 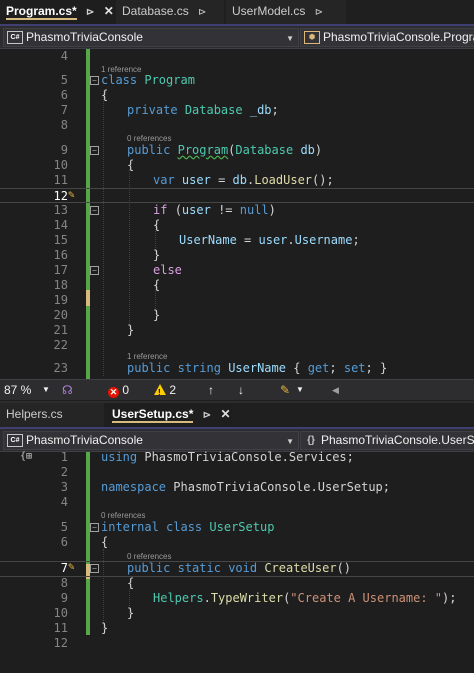 What do you see at coordinates (264, 150) in the screenshot?
I see `code-token: Database` at bounding box center [264, 150].